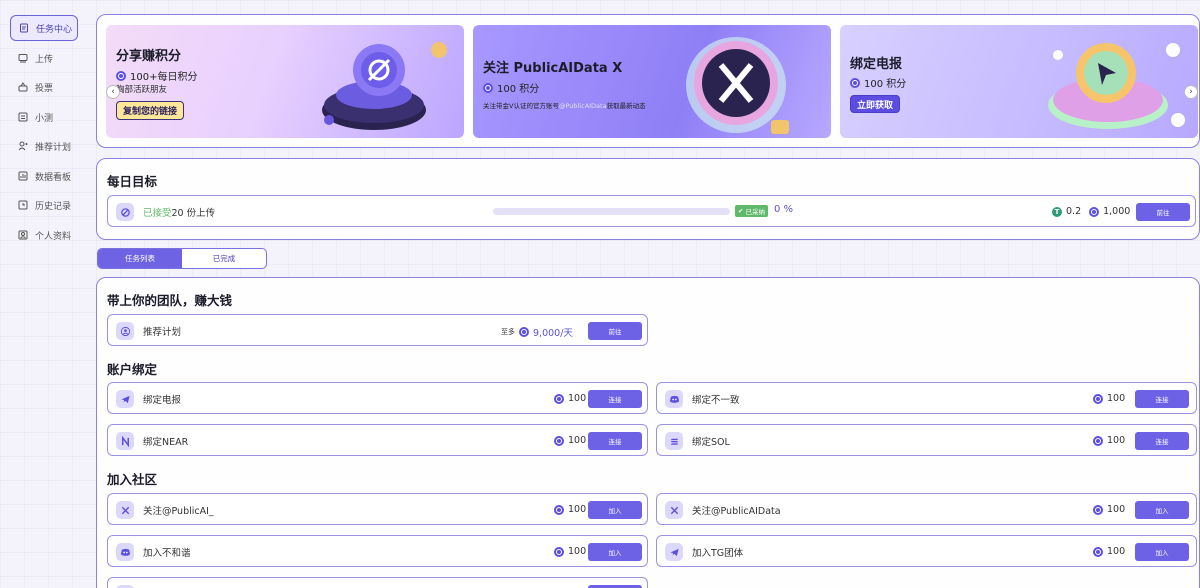 This screenshot has width=1200, height=588. Describe the element at coordinates (132, 479) in the screenshot. I see `section-title: 加入社区` at that location.